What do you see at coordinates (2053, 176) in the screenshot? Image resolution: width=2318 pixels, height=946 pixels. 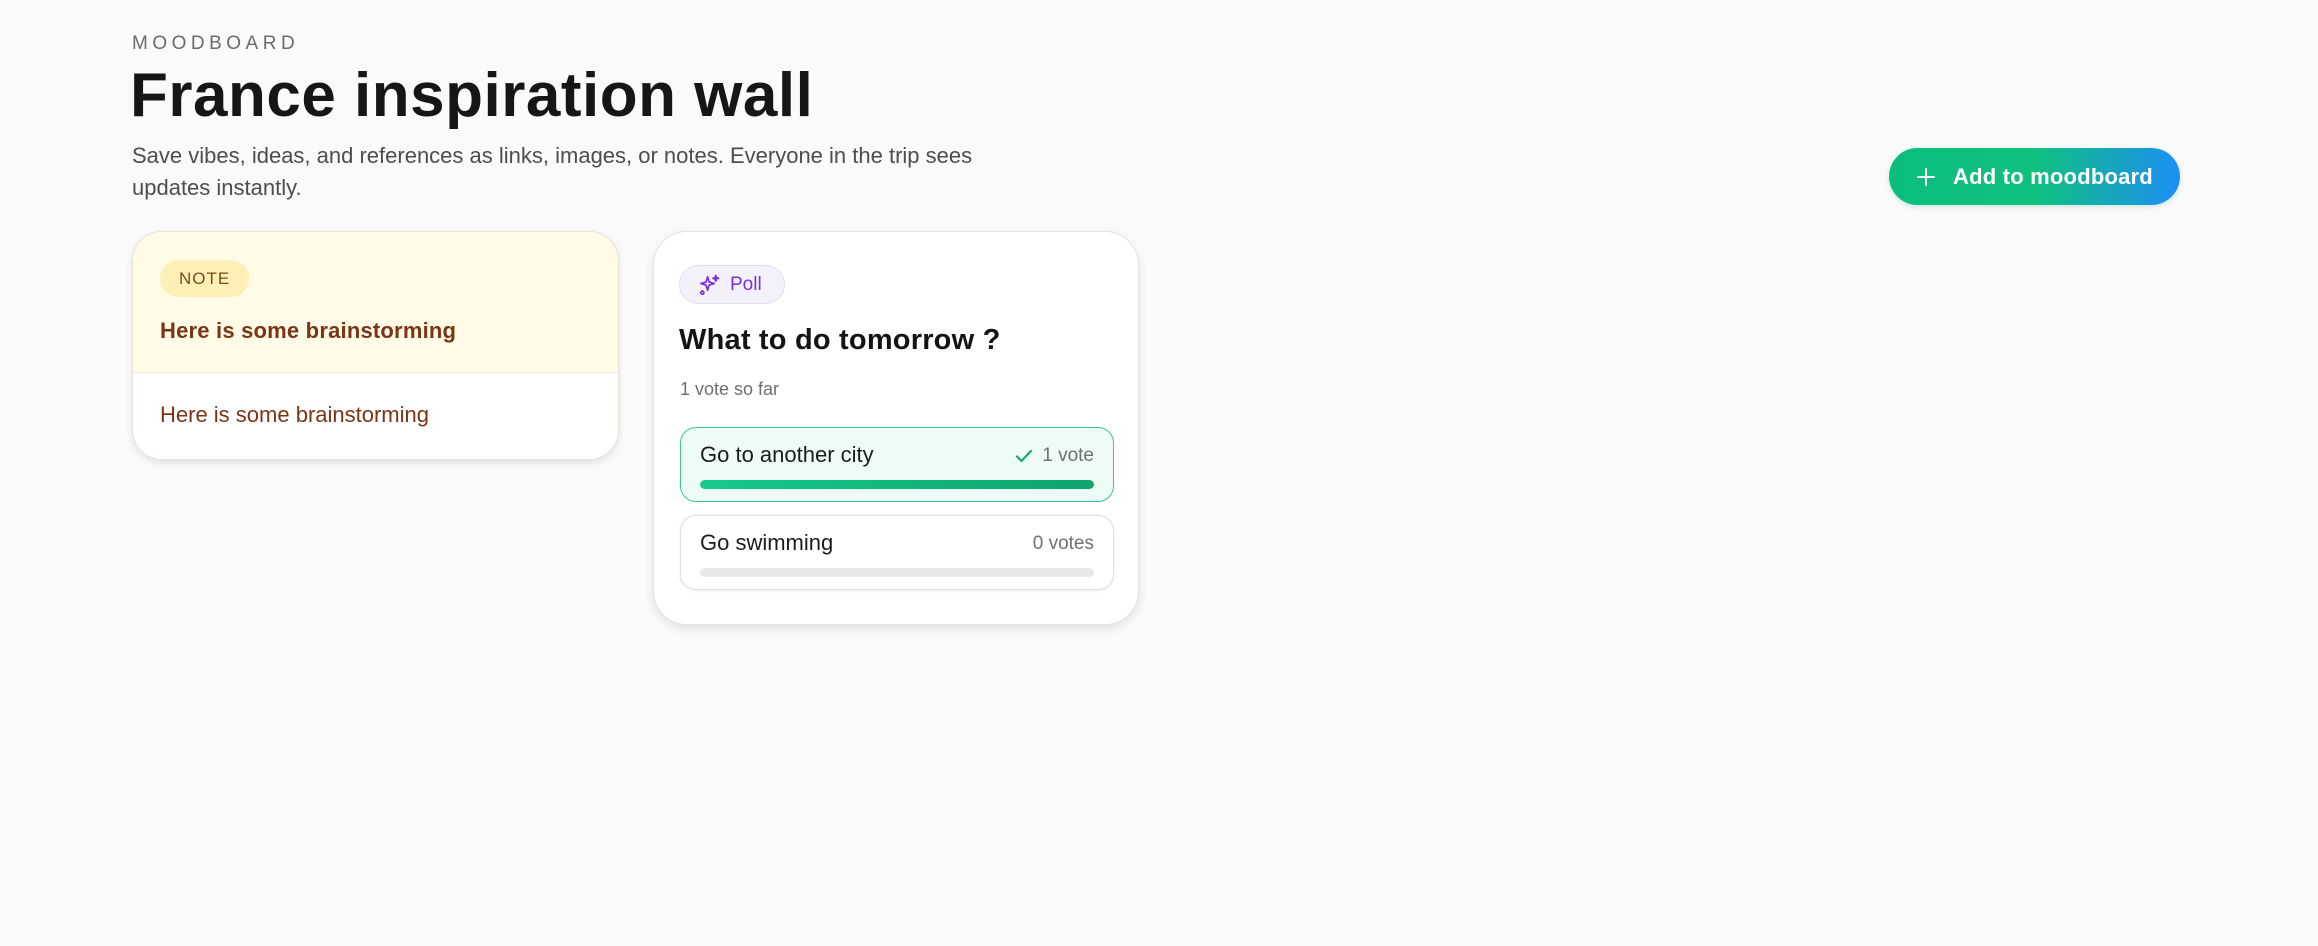 I see `add-to-moodboard-label: Add to moodboard` at bounding box center [2053, 176].